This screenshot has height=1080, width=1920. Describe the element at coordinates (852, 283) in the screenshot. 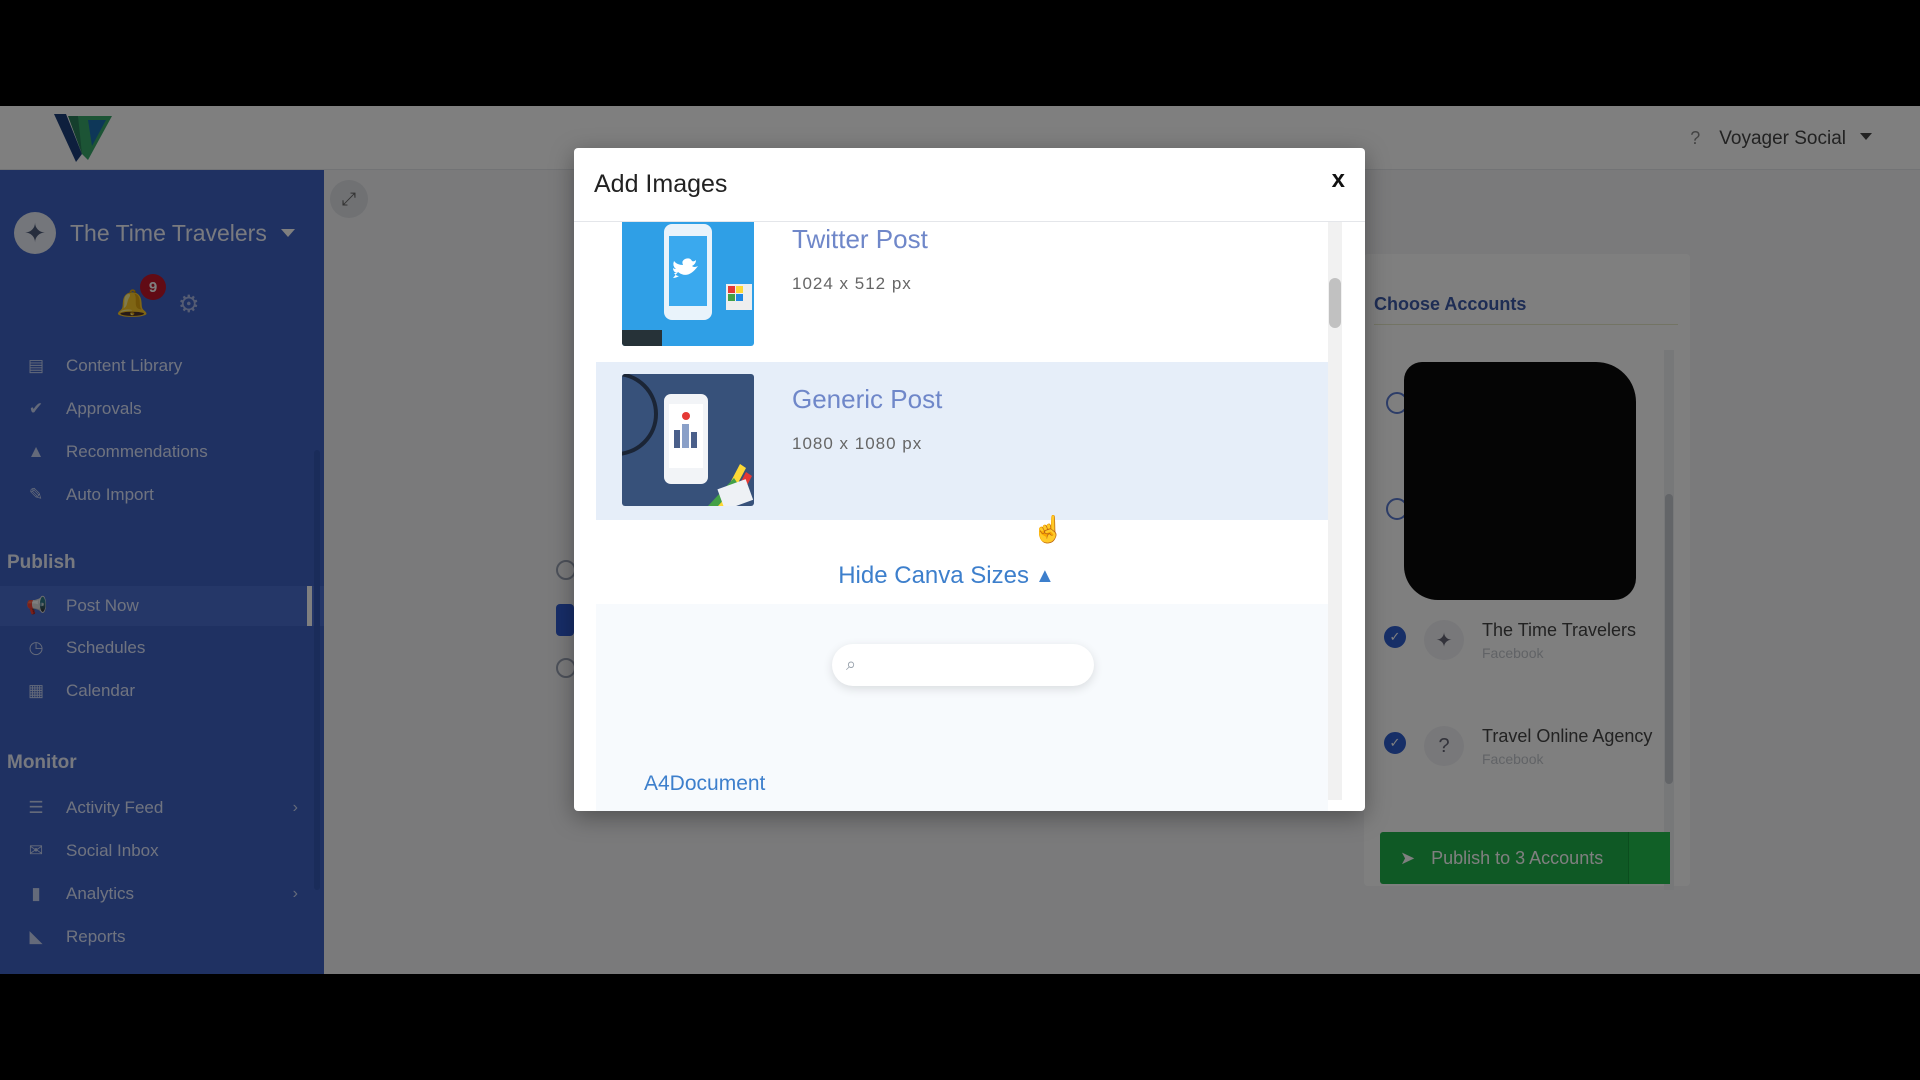

I see `size-dimensions: 1024 x 512 px` at that location.